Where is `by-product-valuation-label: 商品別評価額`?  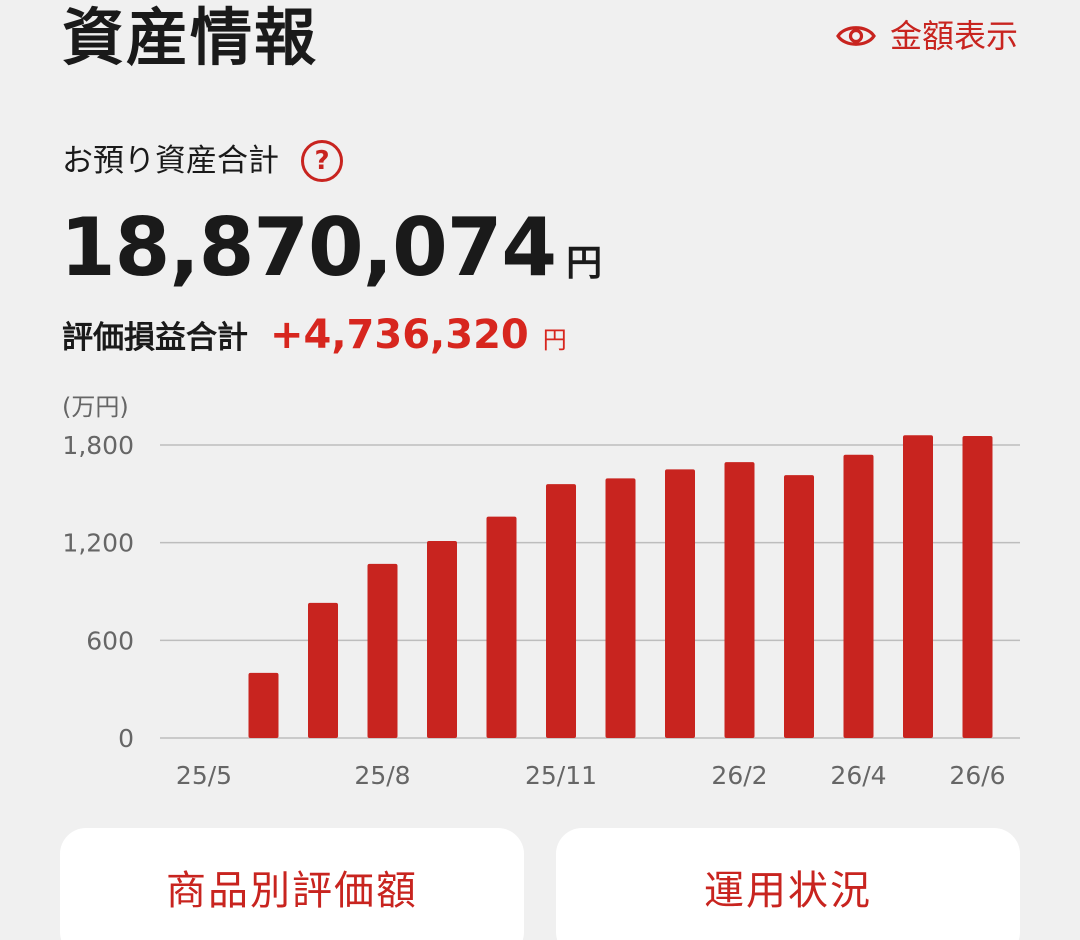
by-product-valuation-label: 商品別評価額 is located at coordinates (292, 891).